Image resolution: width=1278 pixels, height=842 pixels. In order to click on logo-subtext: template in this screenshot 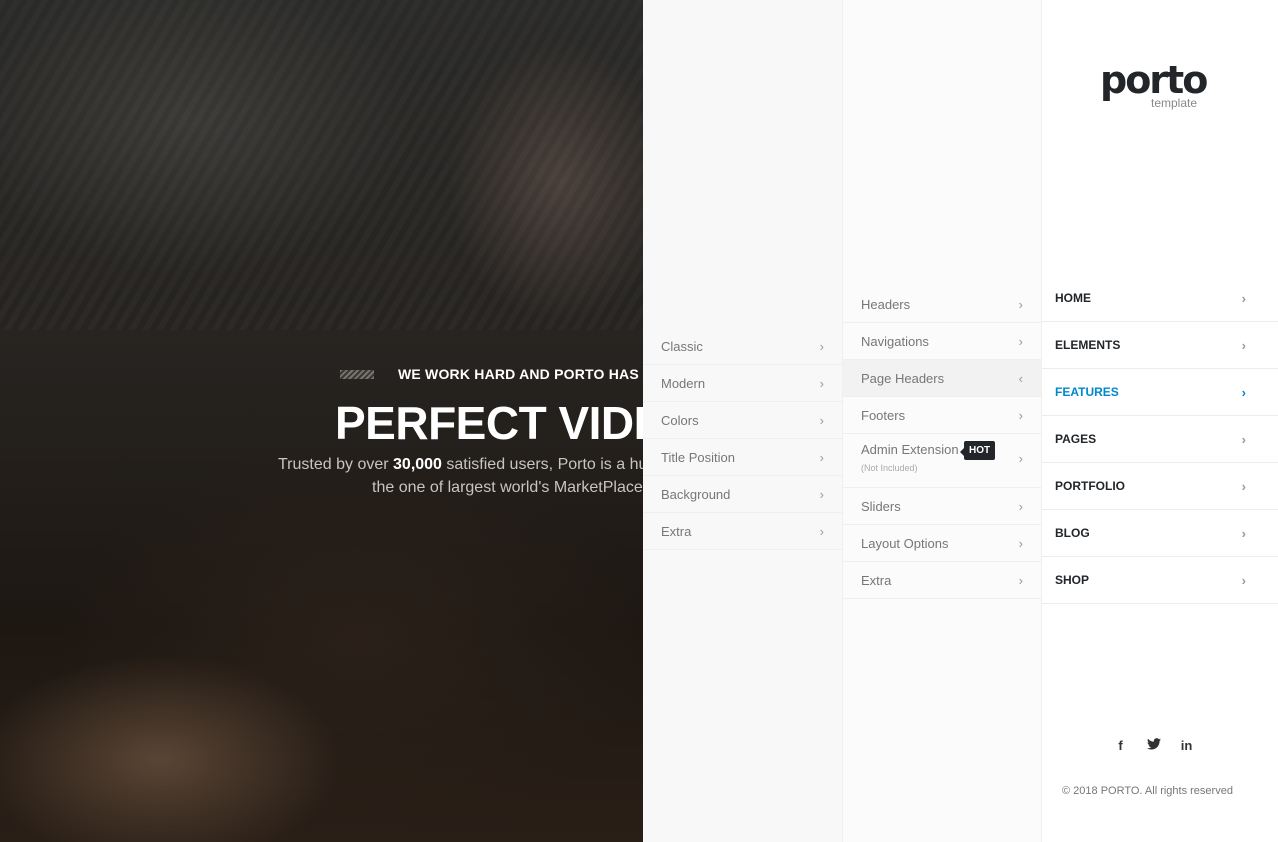, I will do `click(1174, 103)`.